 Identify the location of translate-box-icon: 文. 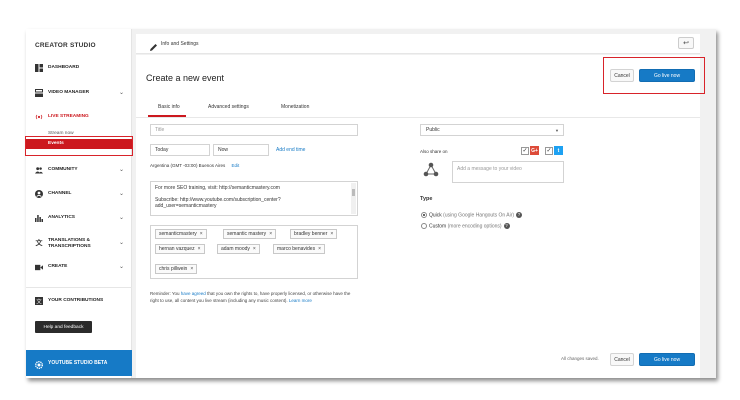
(39, 301).